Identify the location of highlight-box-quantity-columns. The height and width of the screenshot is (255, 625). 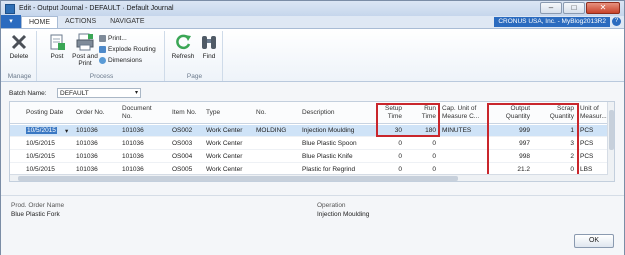
(533, 140).